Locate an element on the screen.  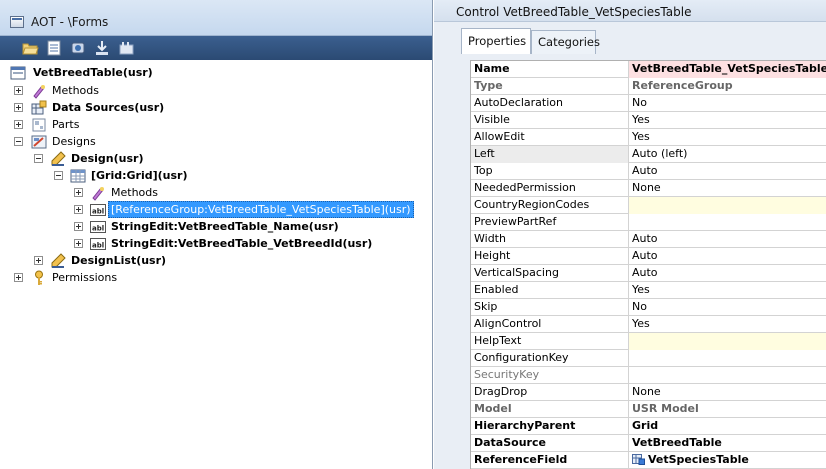
key-icon is located at coordinates (39, 278).